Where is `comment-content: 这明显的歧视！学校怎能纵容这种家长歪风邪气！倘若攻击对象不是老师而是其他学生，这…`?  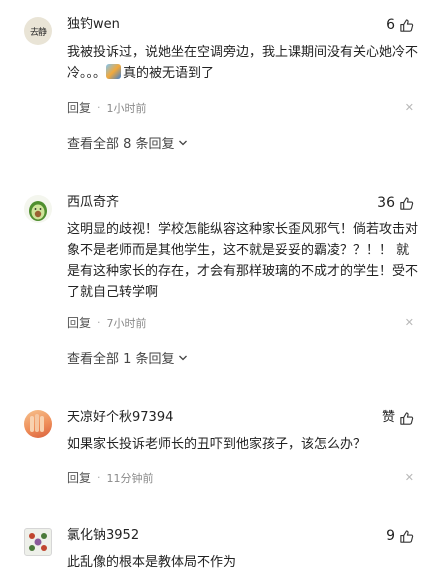
comment-content: 这明显的歧视！学校怎能纵容这种家长歪风邪气！倘若攻击对象不是老师而是其他学生，这… is located at coordinates (243, 261).